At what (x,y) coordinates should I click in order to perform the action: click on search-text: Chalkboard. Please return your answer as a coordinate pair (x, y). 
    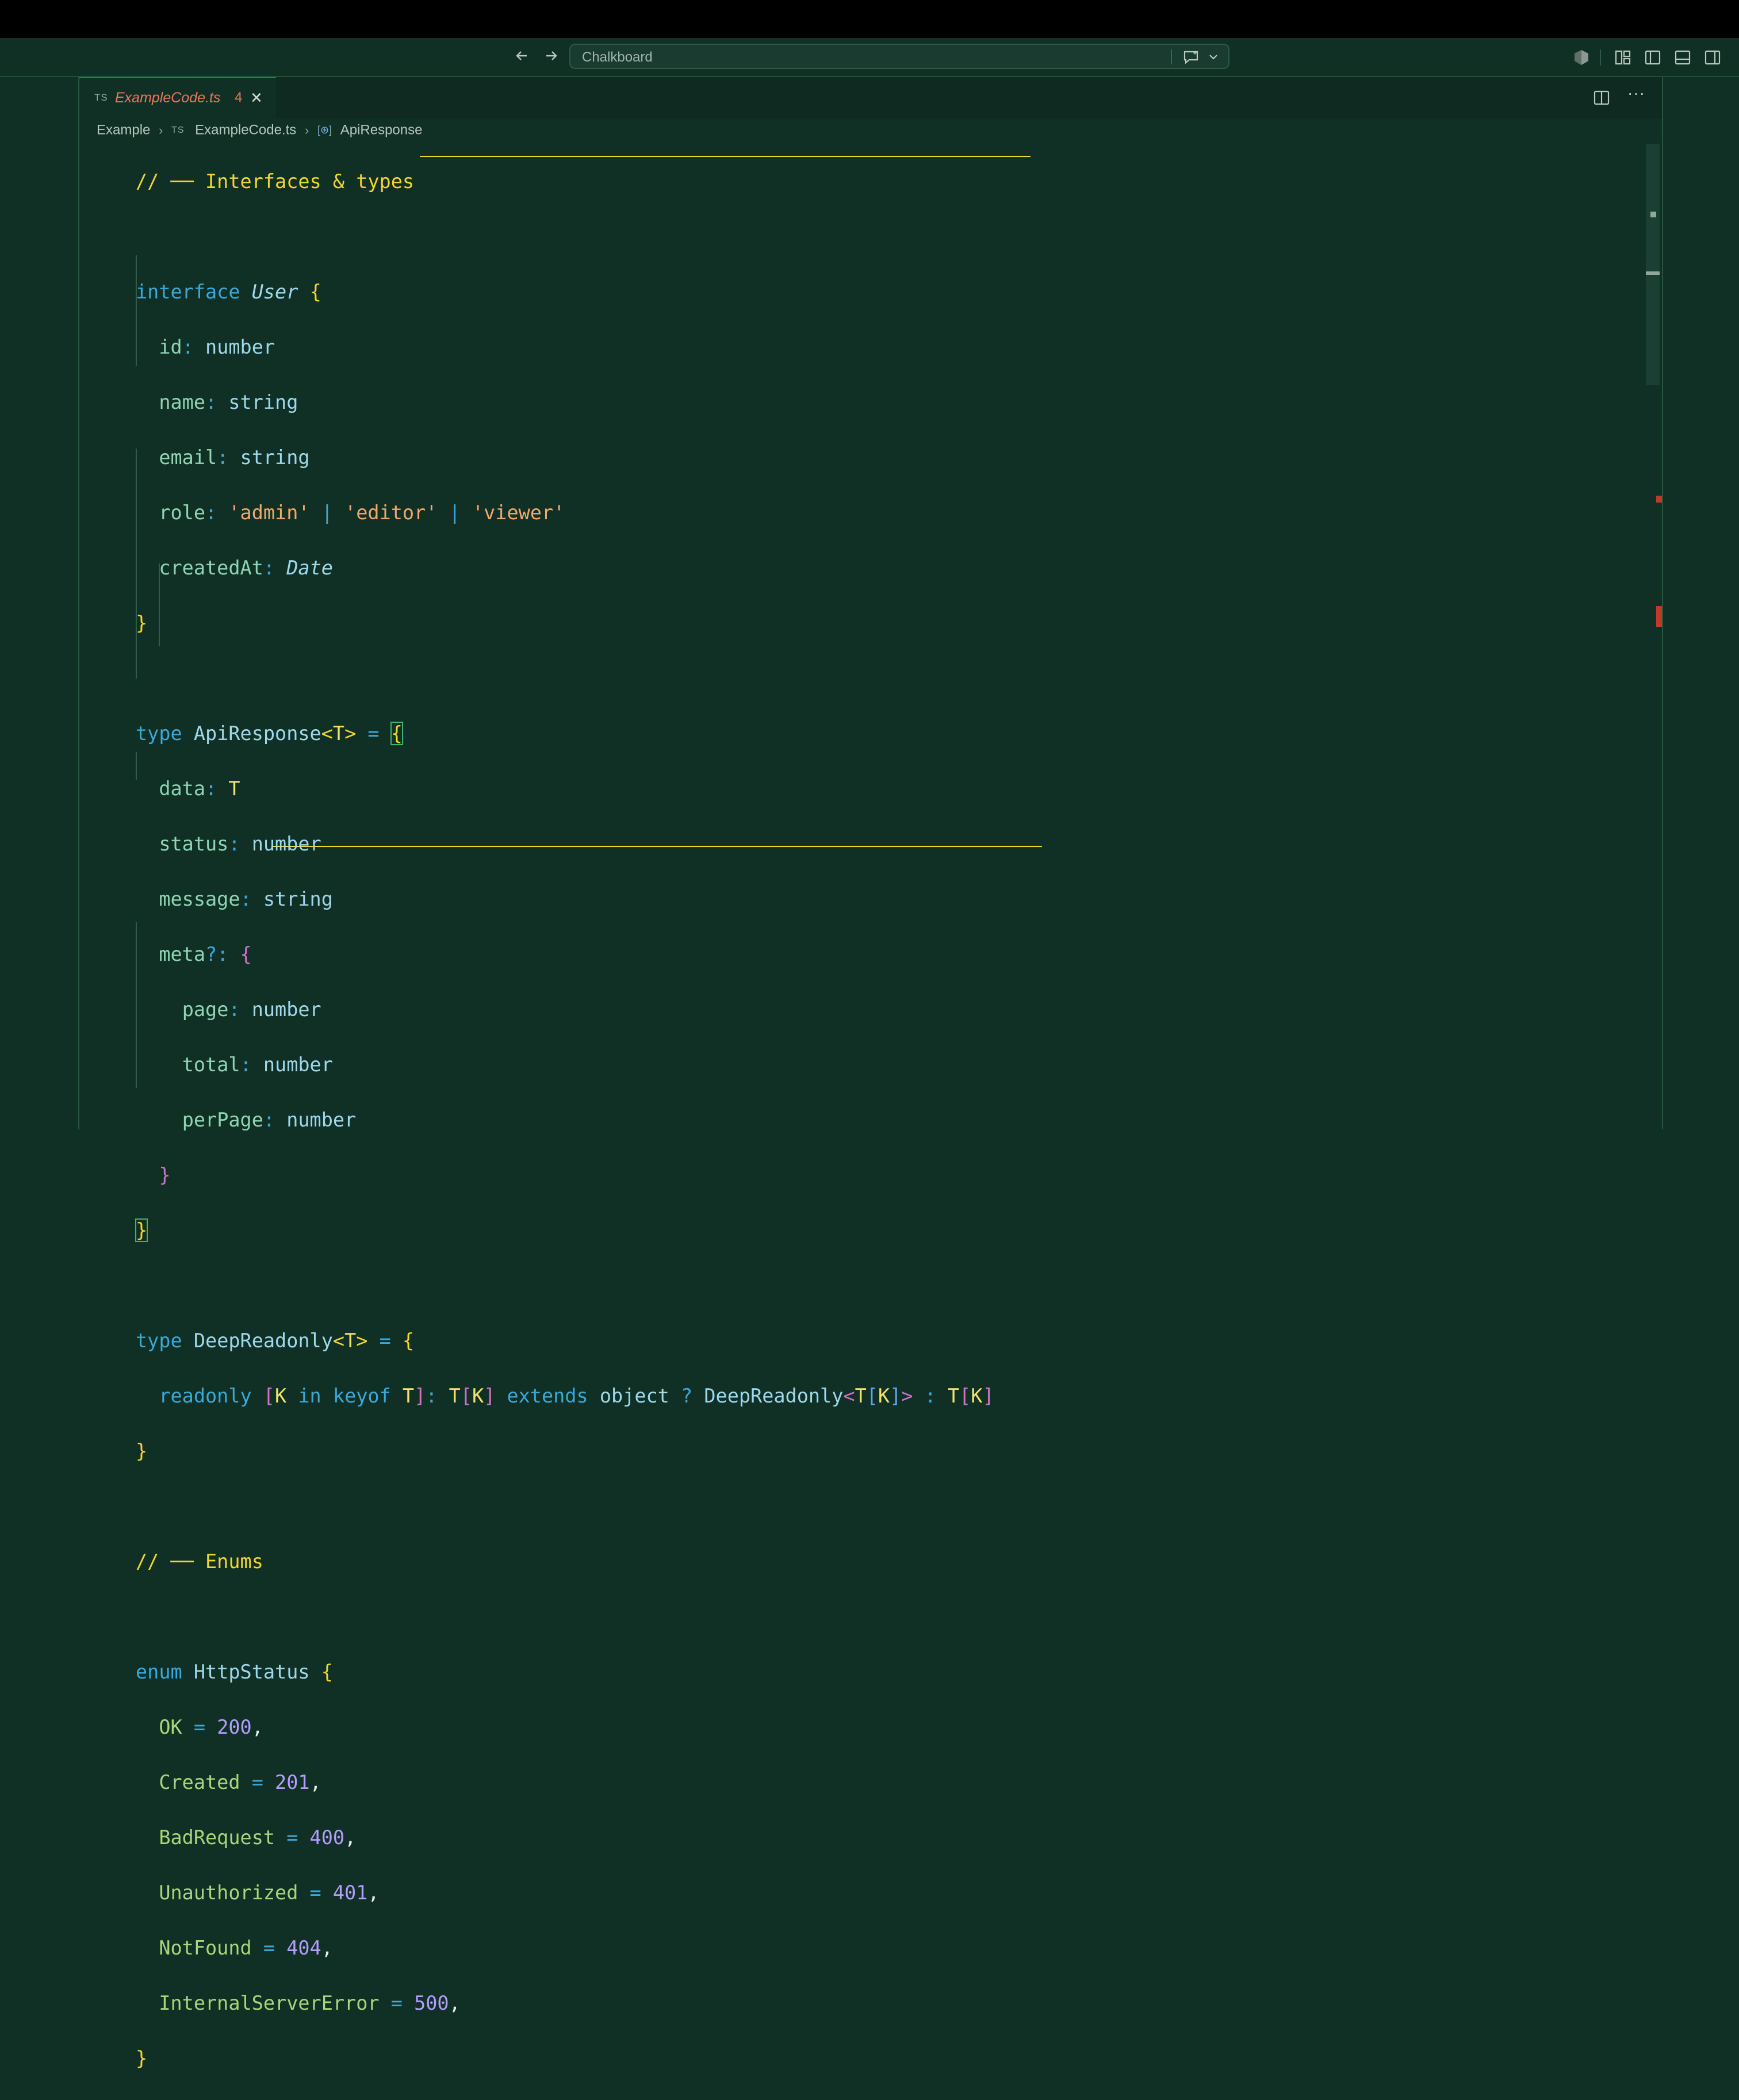
    Looking at the image, I should click on (617, 57).